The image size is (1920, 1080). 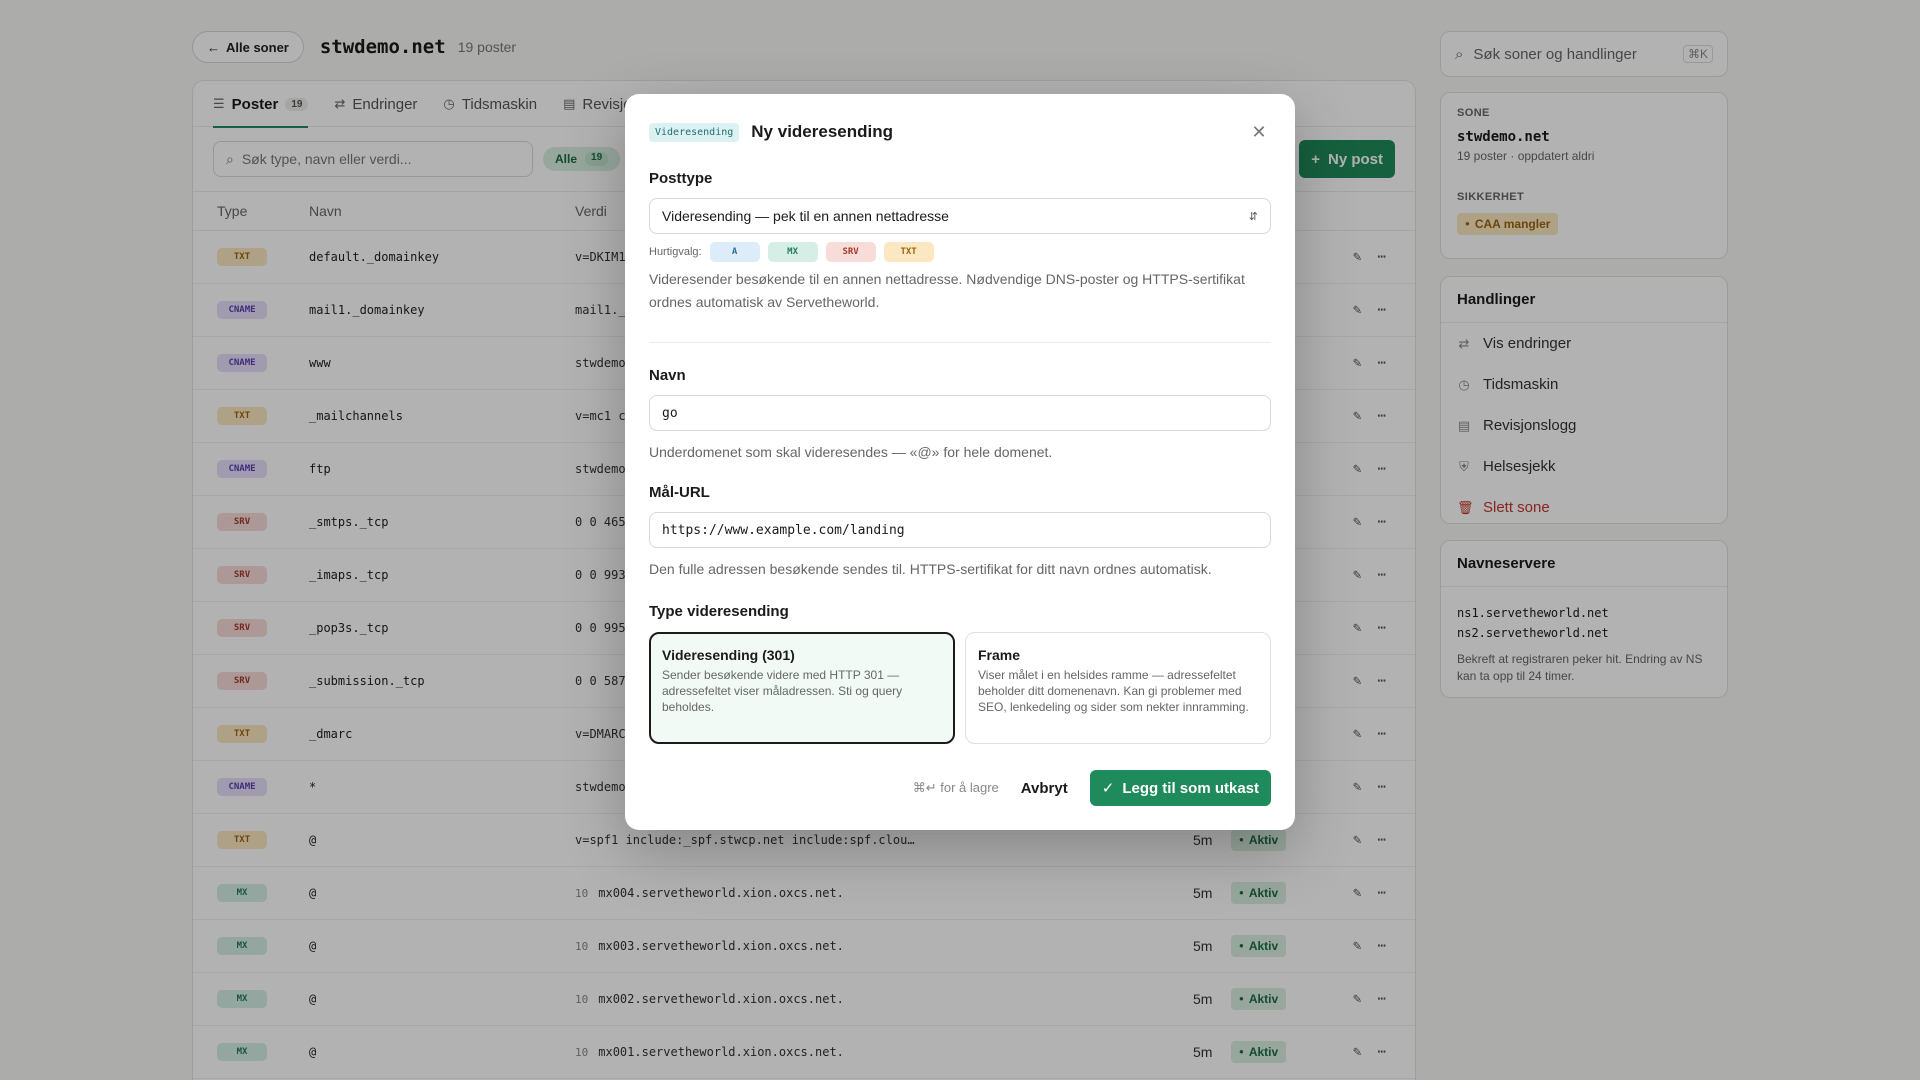 I want to click on divider, so click(x=960, y=342).